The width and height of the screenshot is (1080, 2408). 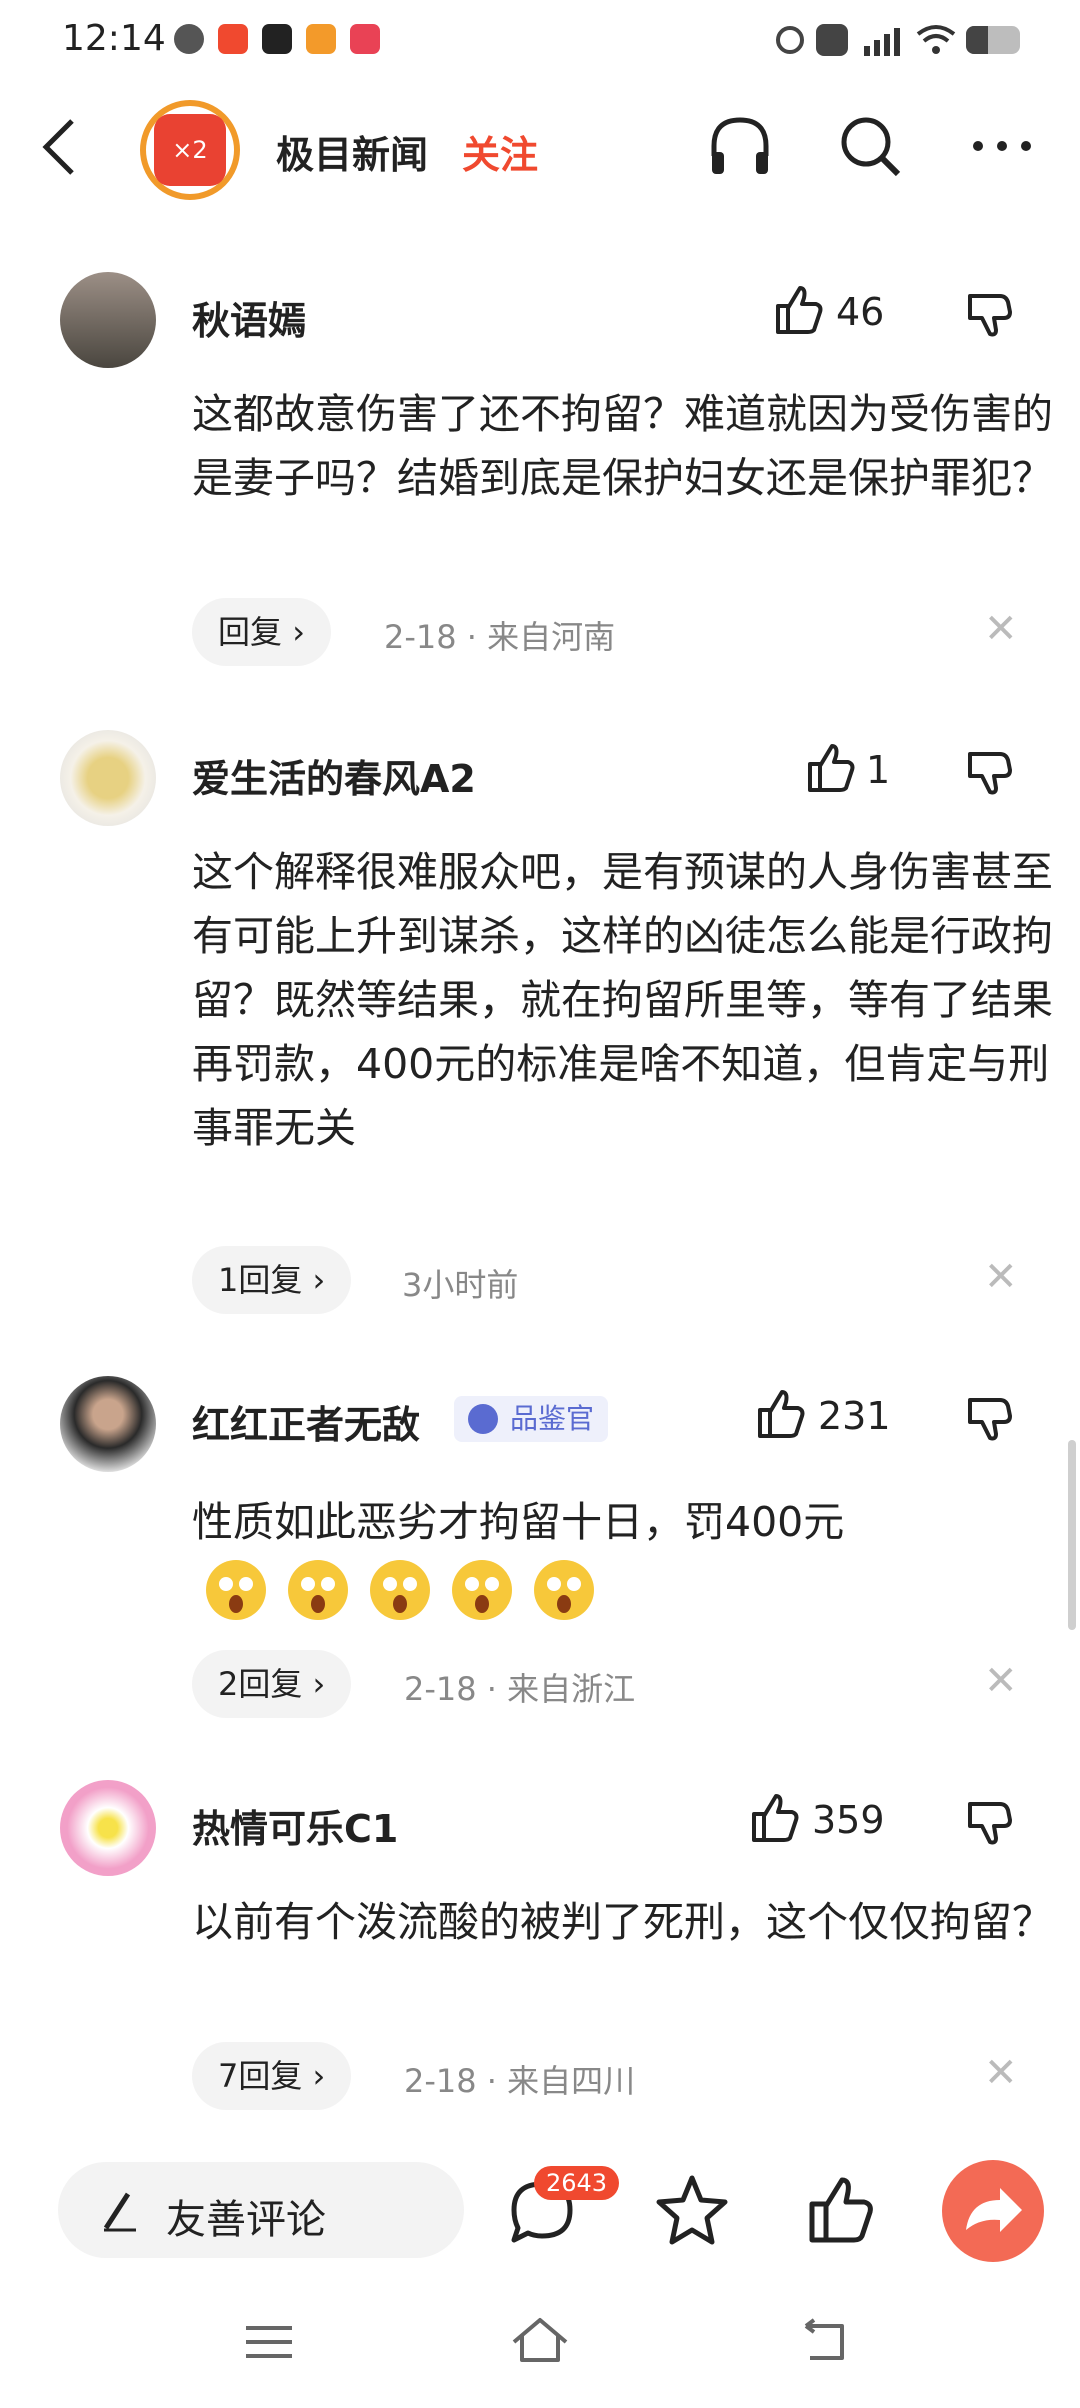 I want to click on more-icon, so click(x=1002, y=146).